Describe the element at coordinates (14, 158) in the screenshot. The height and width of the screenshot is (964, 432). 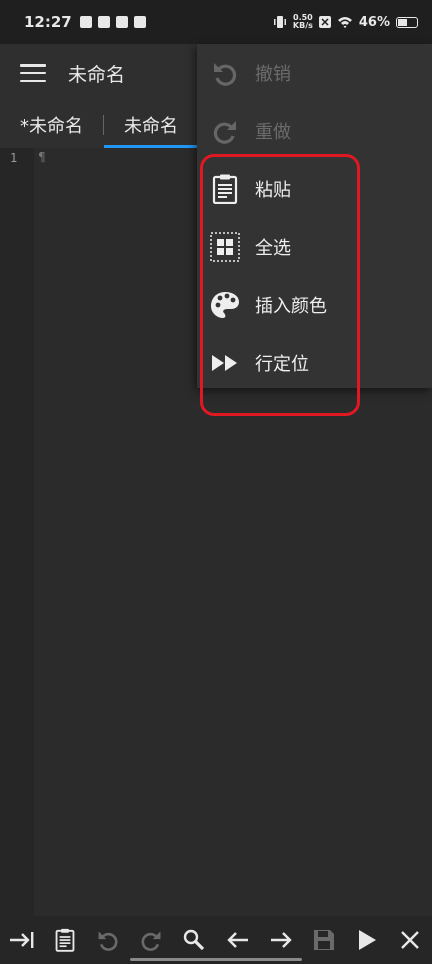
I see `line-number: 1` at that location.